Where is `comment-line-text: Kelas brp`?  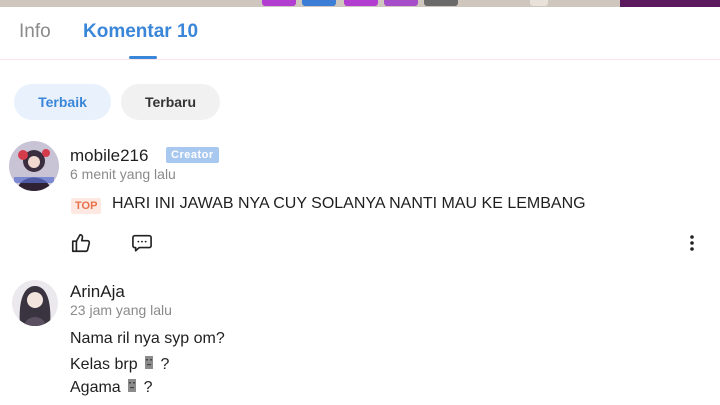
comment-line-text: Kelas brp is located at coordinates (104, 364).